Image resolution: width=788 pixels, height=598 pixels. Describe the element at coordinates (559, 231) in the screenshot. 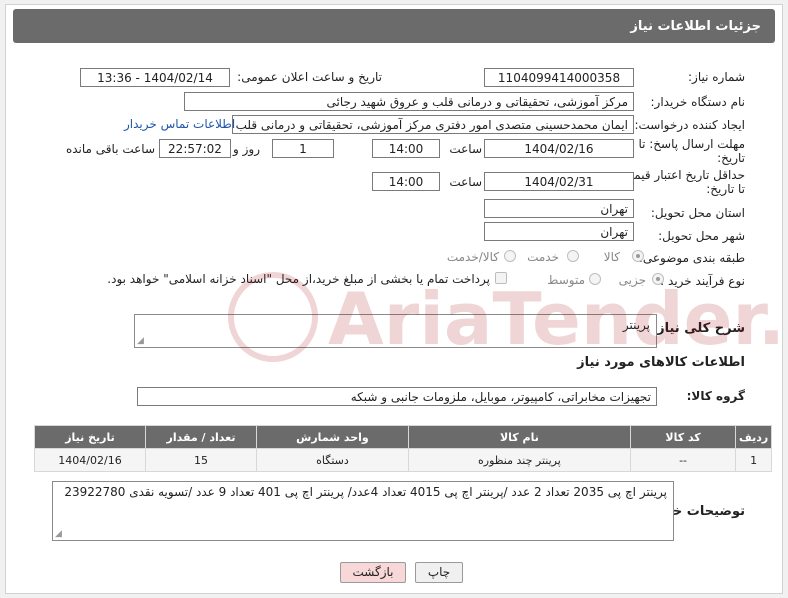

I see `city-field: تهران` at that location.